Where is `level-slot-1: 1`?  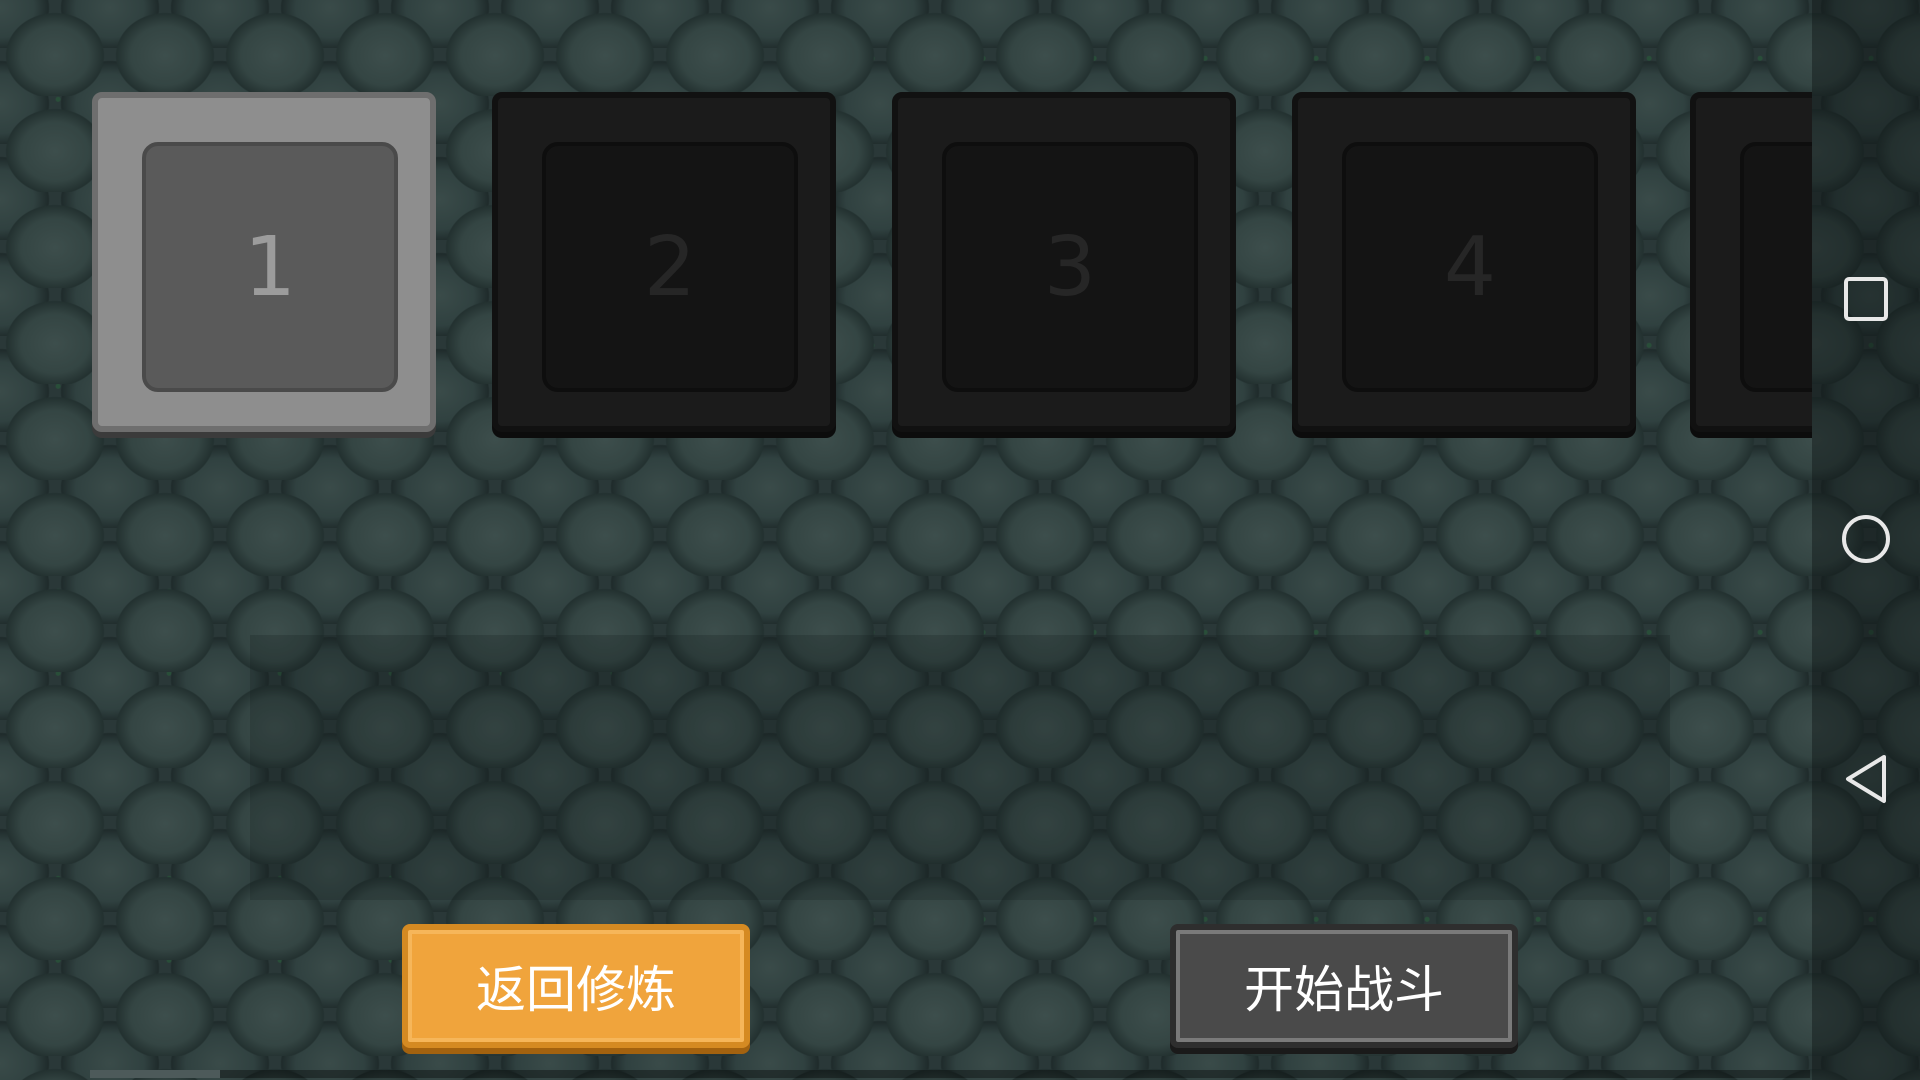
level-slot-1: 1 is located at coordinates (264, 262).